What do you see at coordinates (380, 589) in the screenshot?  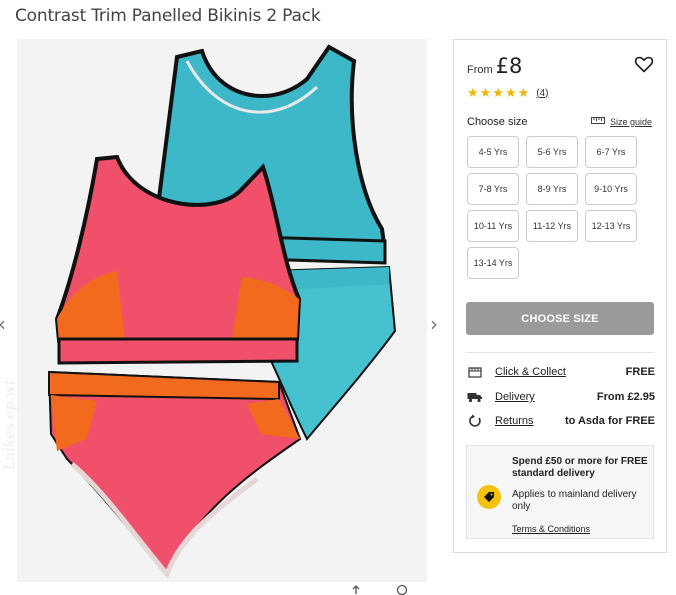 I see `image-toolbar-icons` at bounding box center [380, 589].